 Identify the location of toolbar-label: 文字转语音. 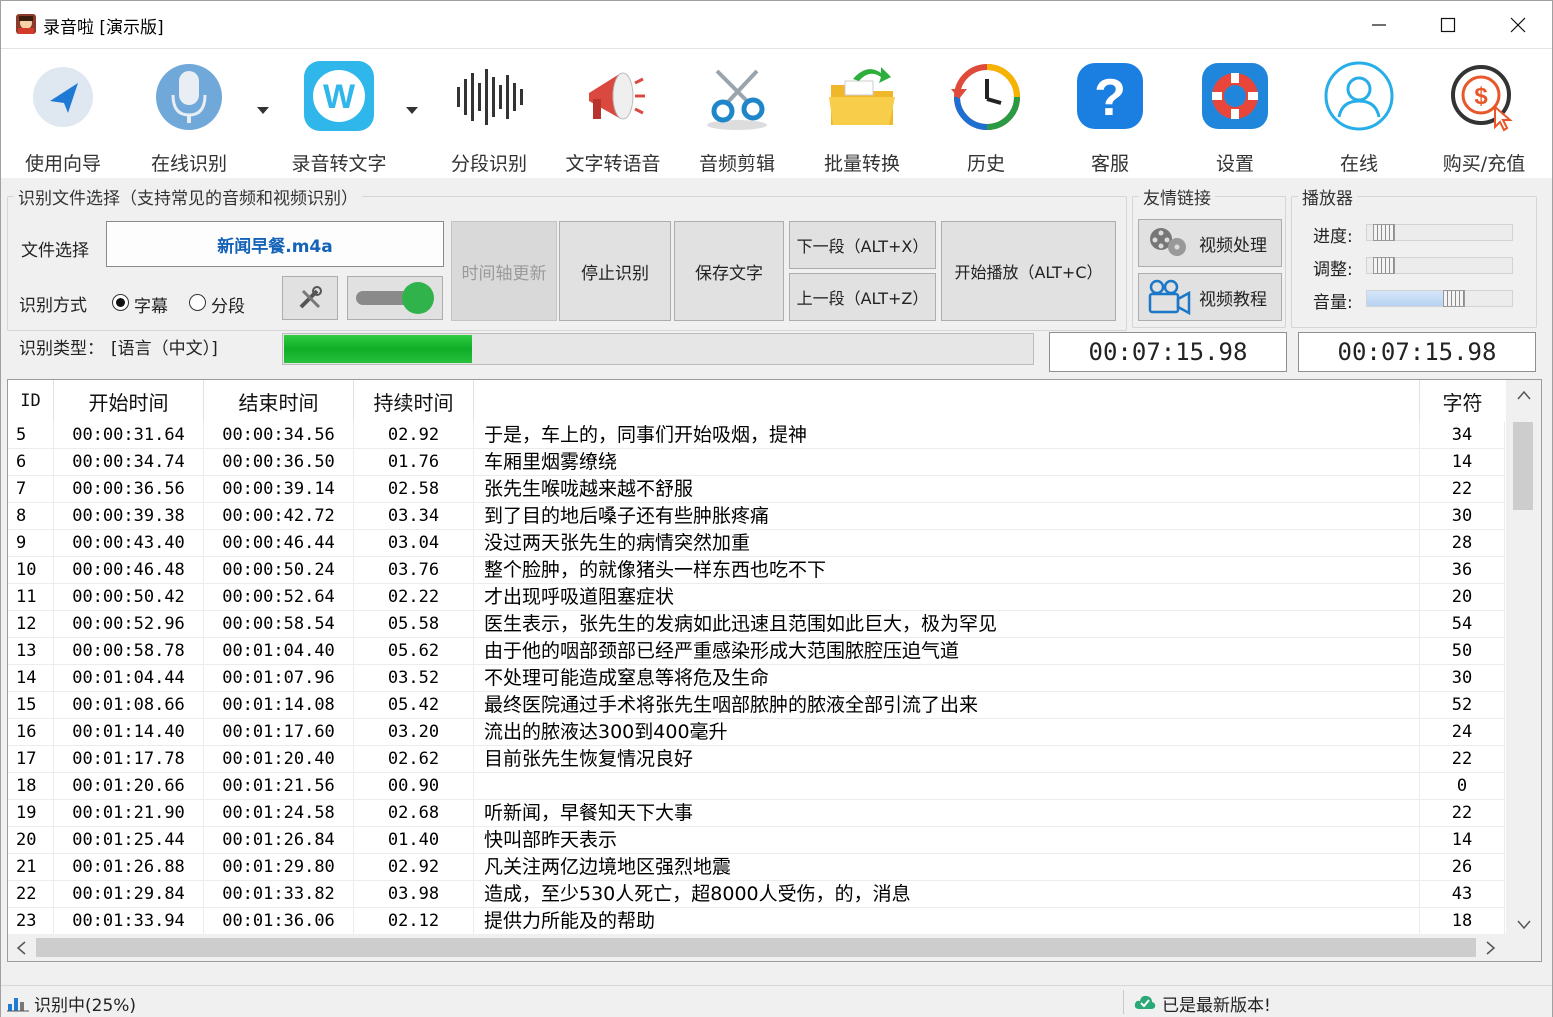
(613, 164).